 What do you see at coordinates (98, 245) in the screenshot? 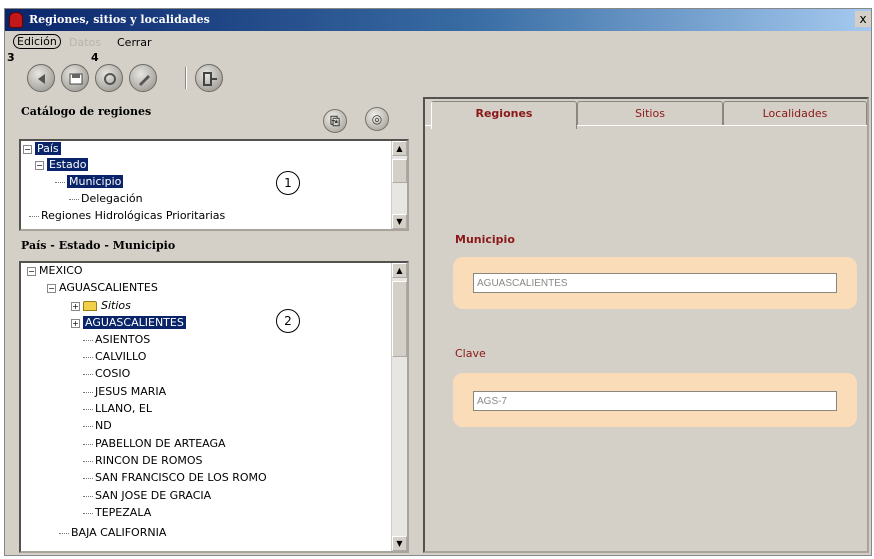
I see `hierarchy-title: País - Estado - Municipio` at bounding box center [98, 245].